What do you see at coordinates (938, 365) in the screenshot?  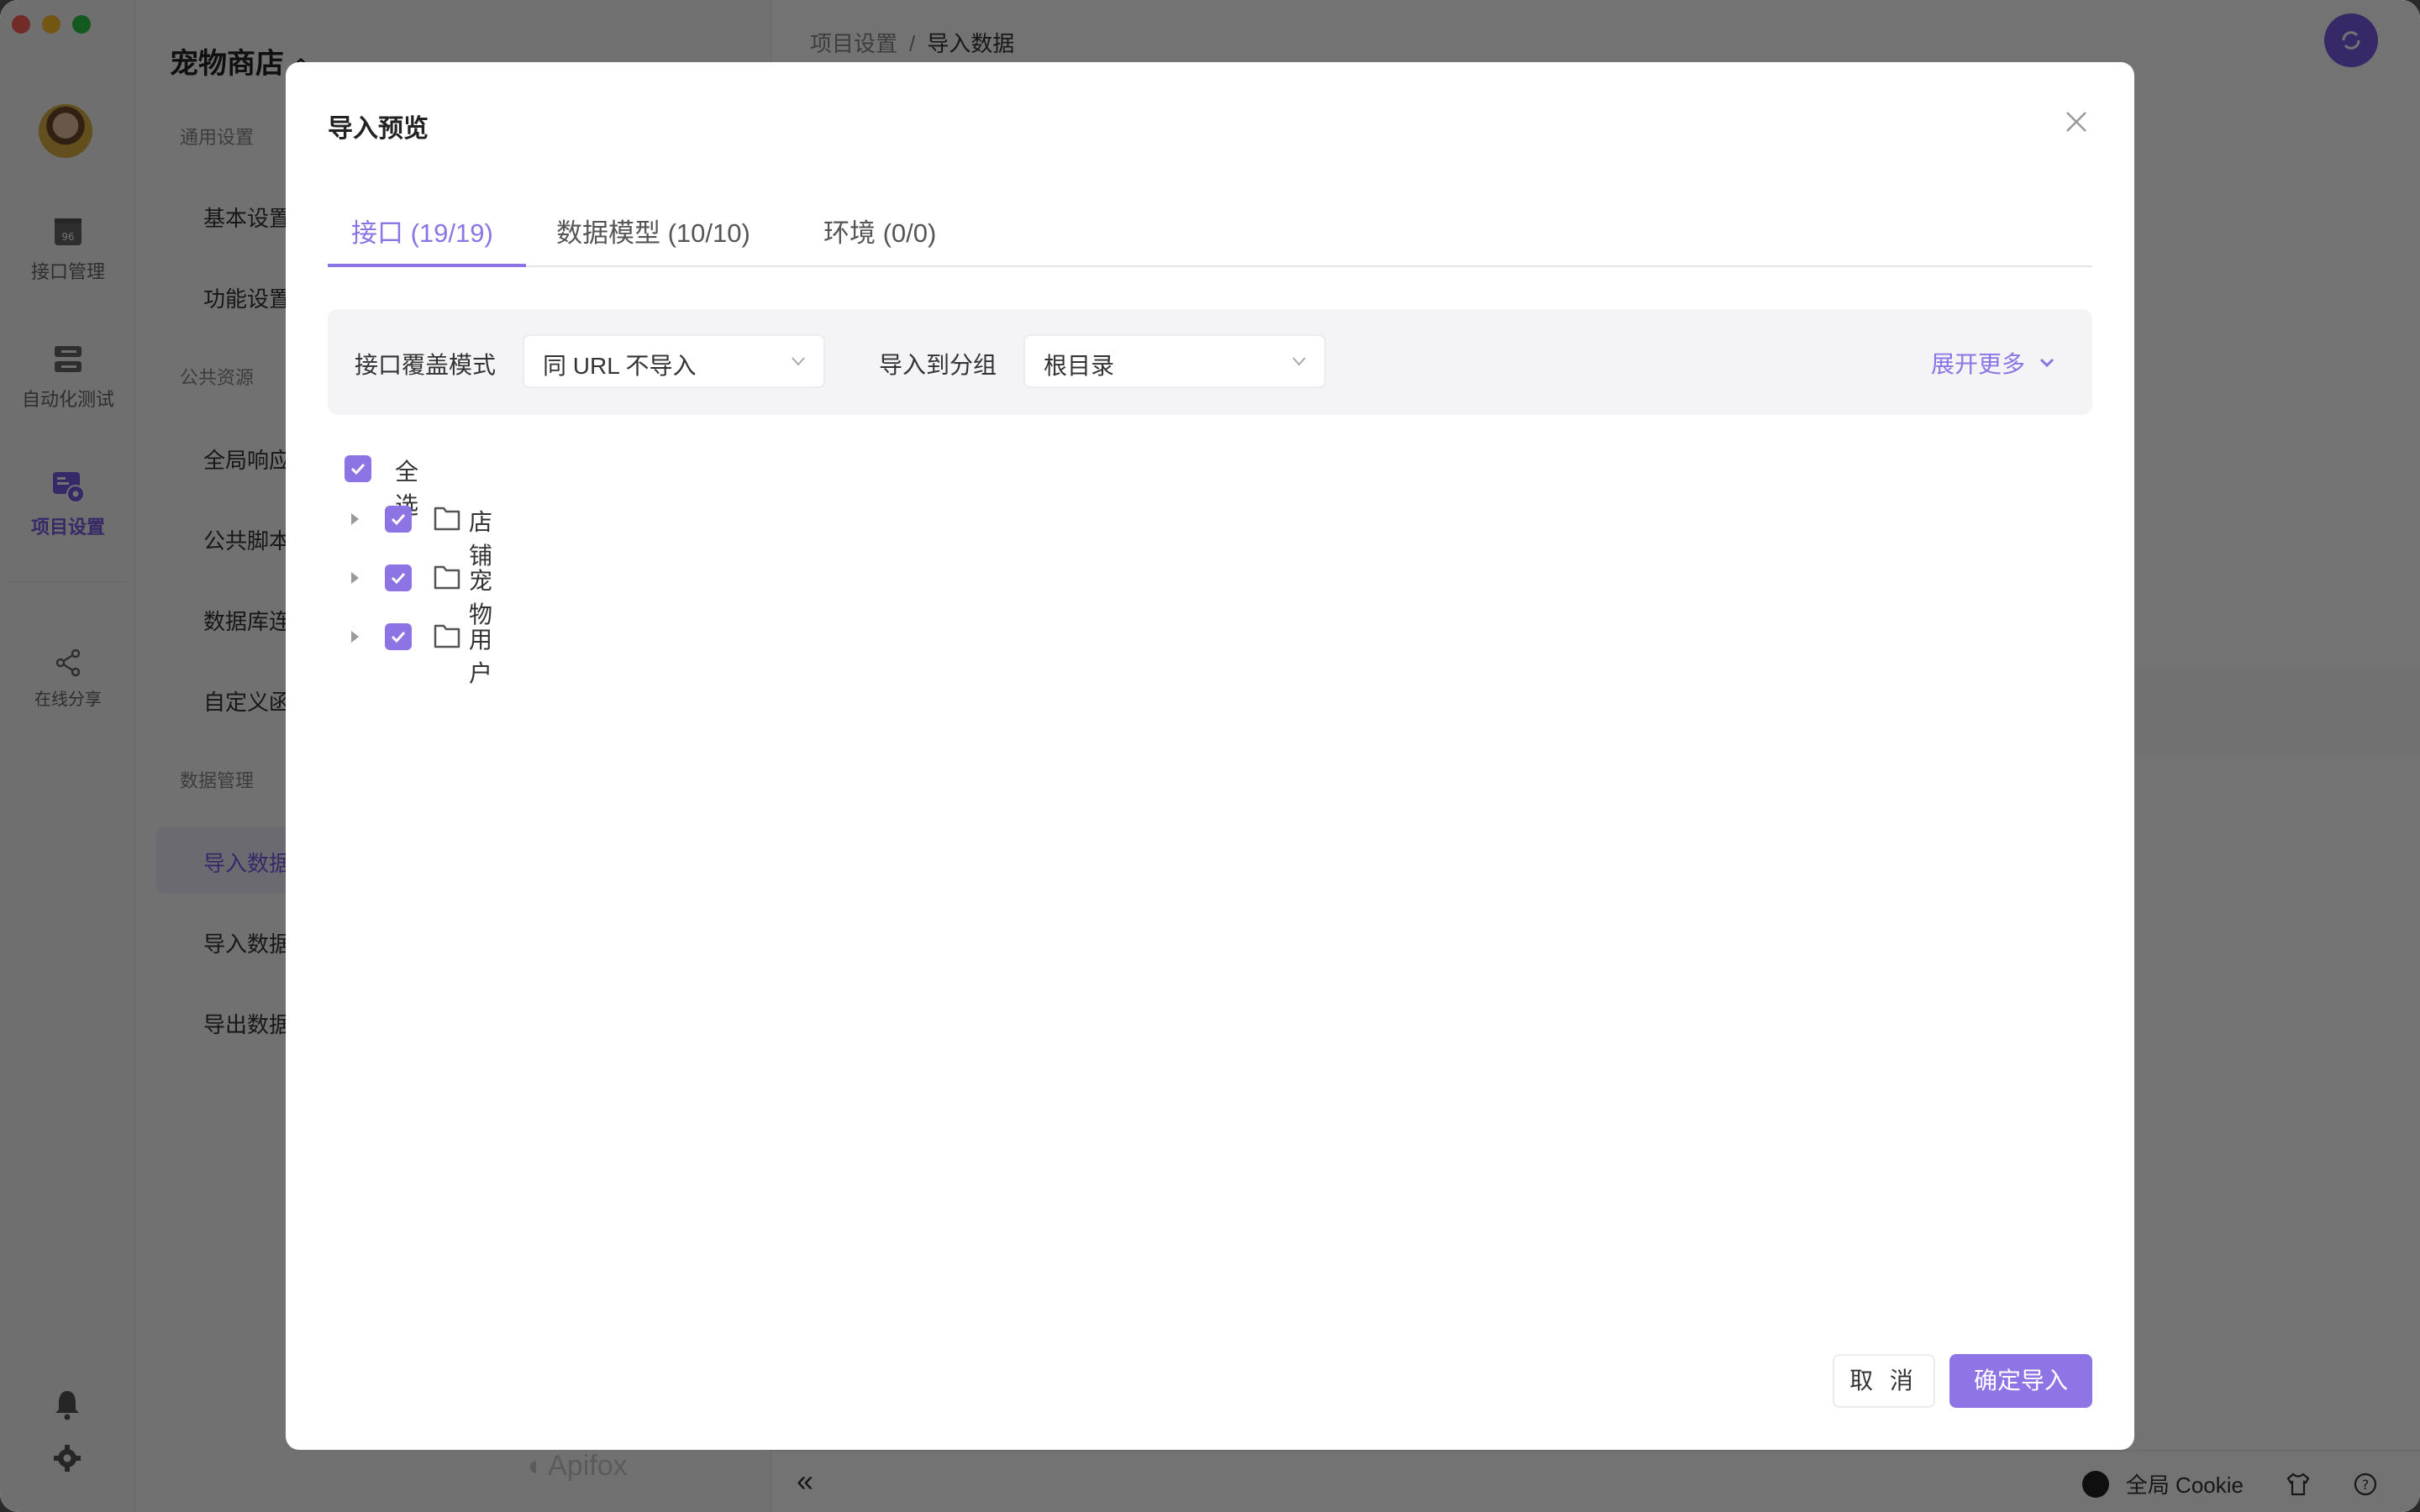 I see `target-group-label: 导入到分组` at bounding box center [938, 365].